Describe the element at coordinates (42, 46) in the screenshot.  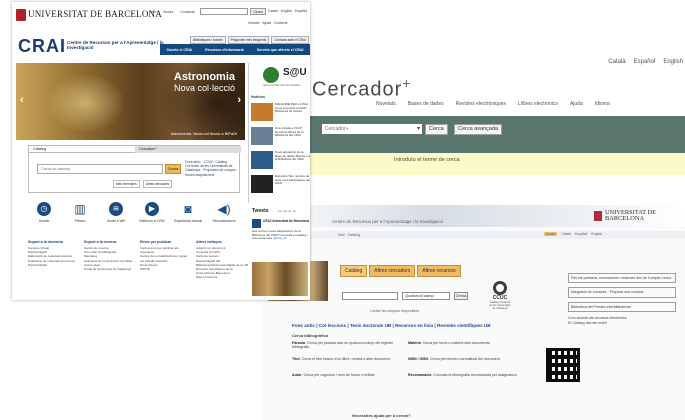
I see `crai-logo: CRAI` at that location.